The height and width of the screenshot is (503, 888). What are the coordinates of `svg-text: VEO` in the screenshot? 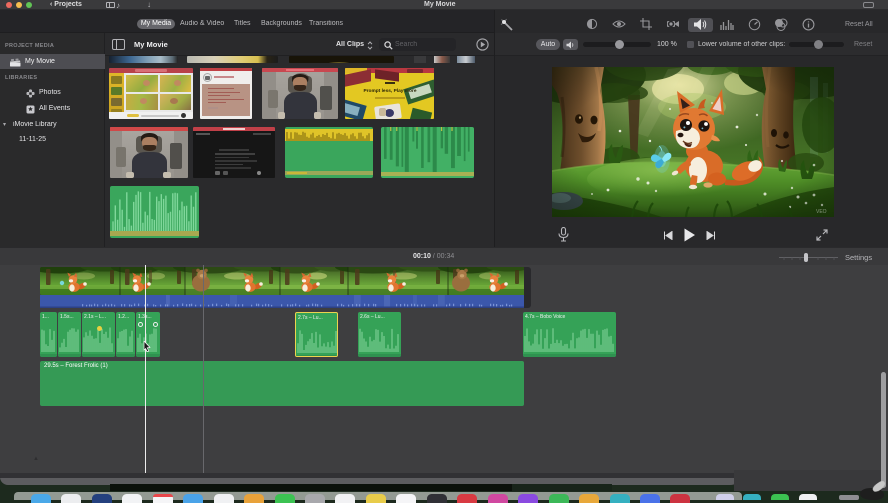 It's located at (821, 212).